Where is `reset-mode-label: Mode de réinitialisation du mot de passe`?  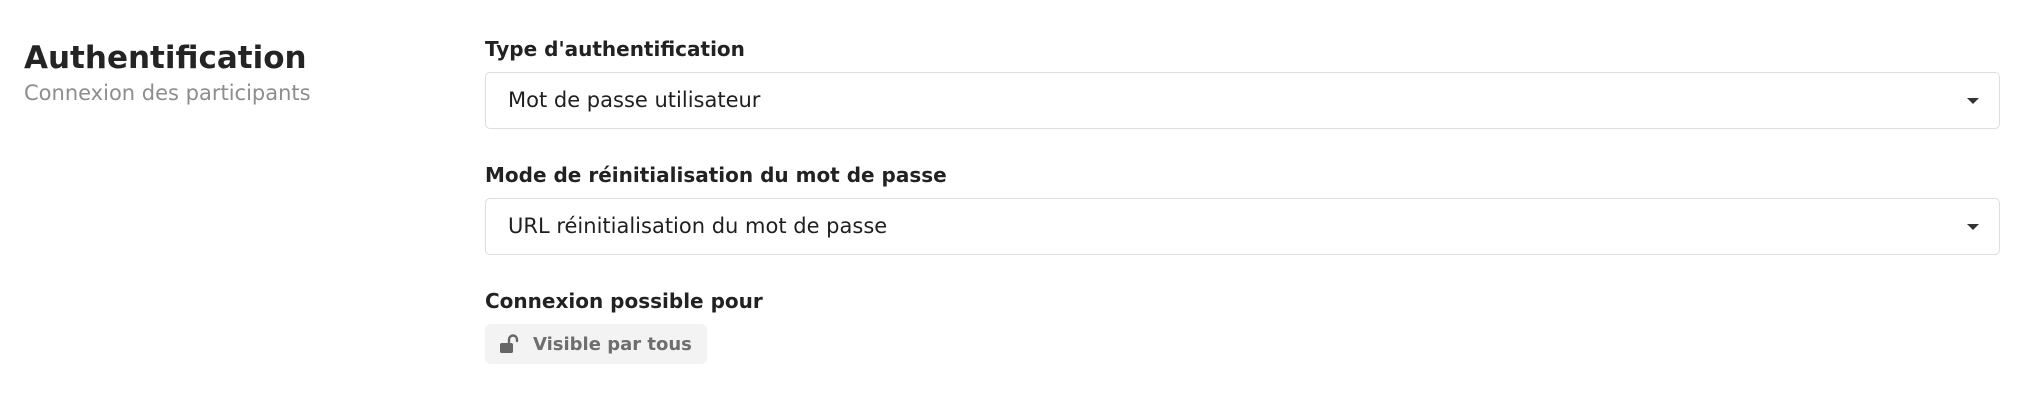 reset-mode-label: Mode de réinitialisation du mot de passe is located at coordinates (716, 175).